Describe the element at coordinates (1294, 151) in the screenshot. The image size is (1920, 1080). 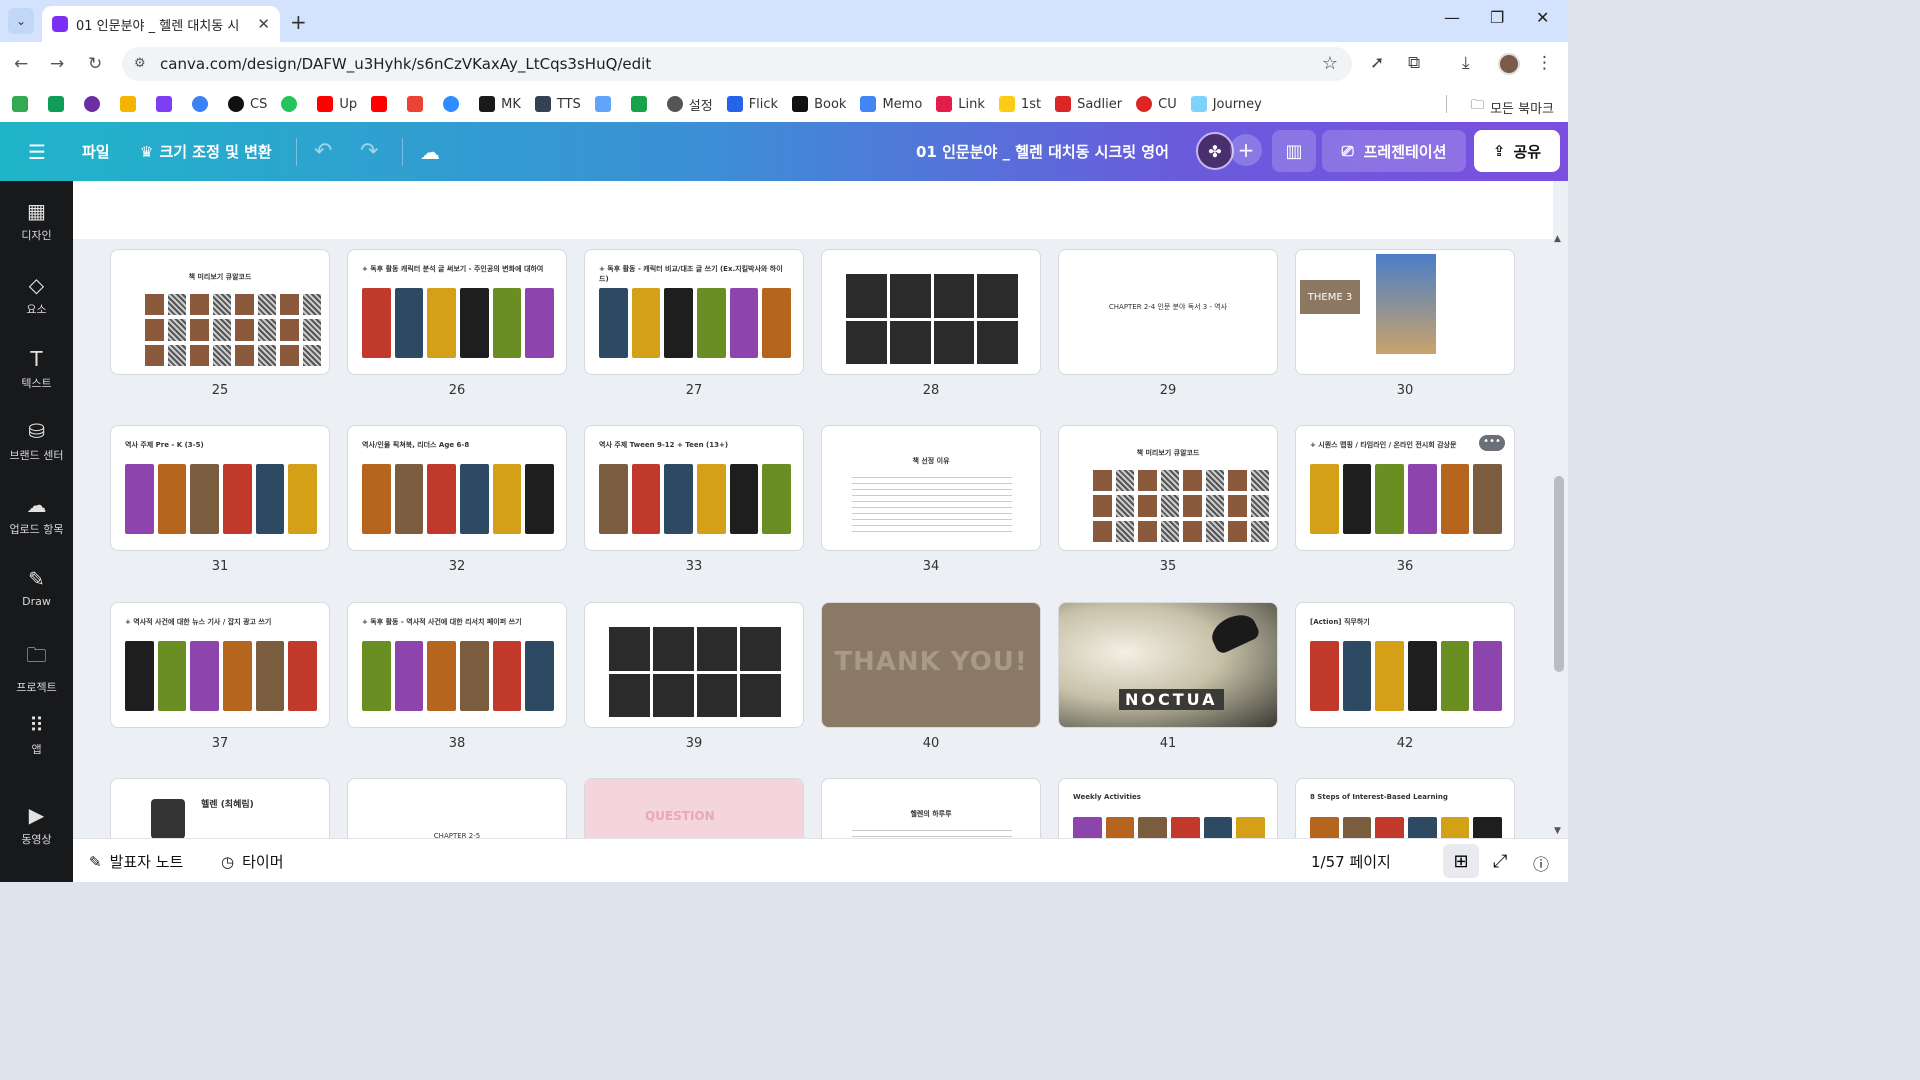
I see `analytics-button: ▥` at that location.